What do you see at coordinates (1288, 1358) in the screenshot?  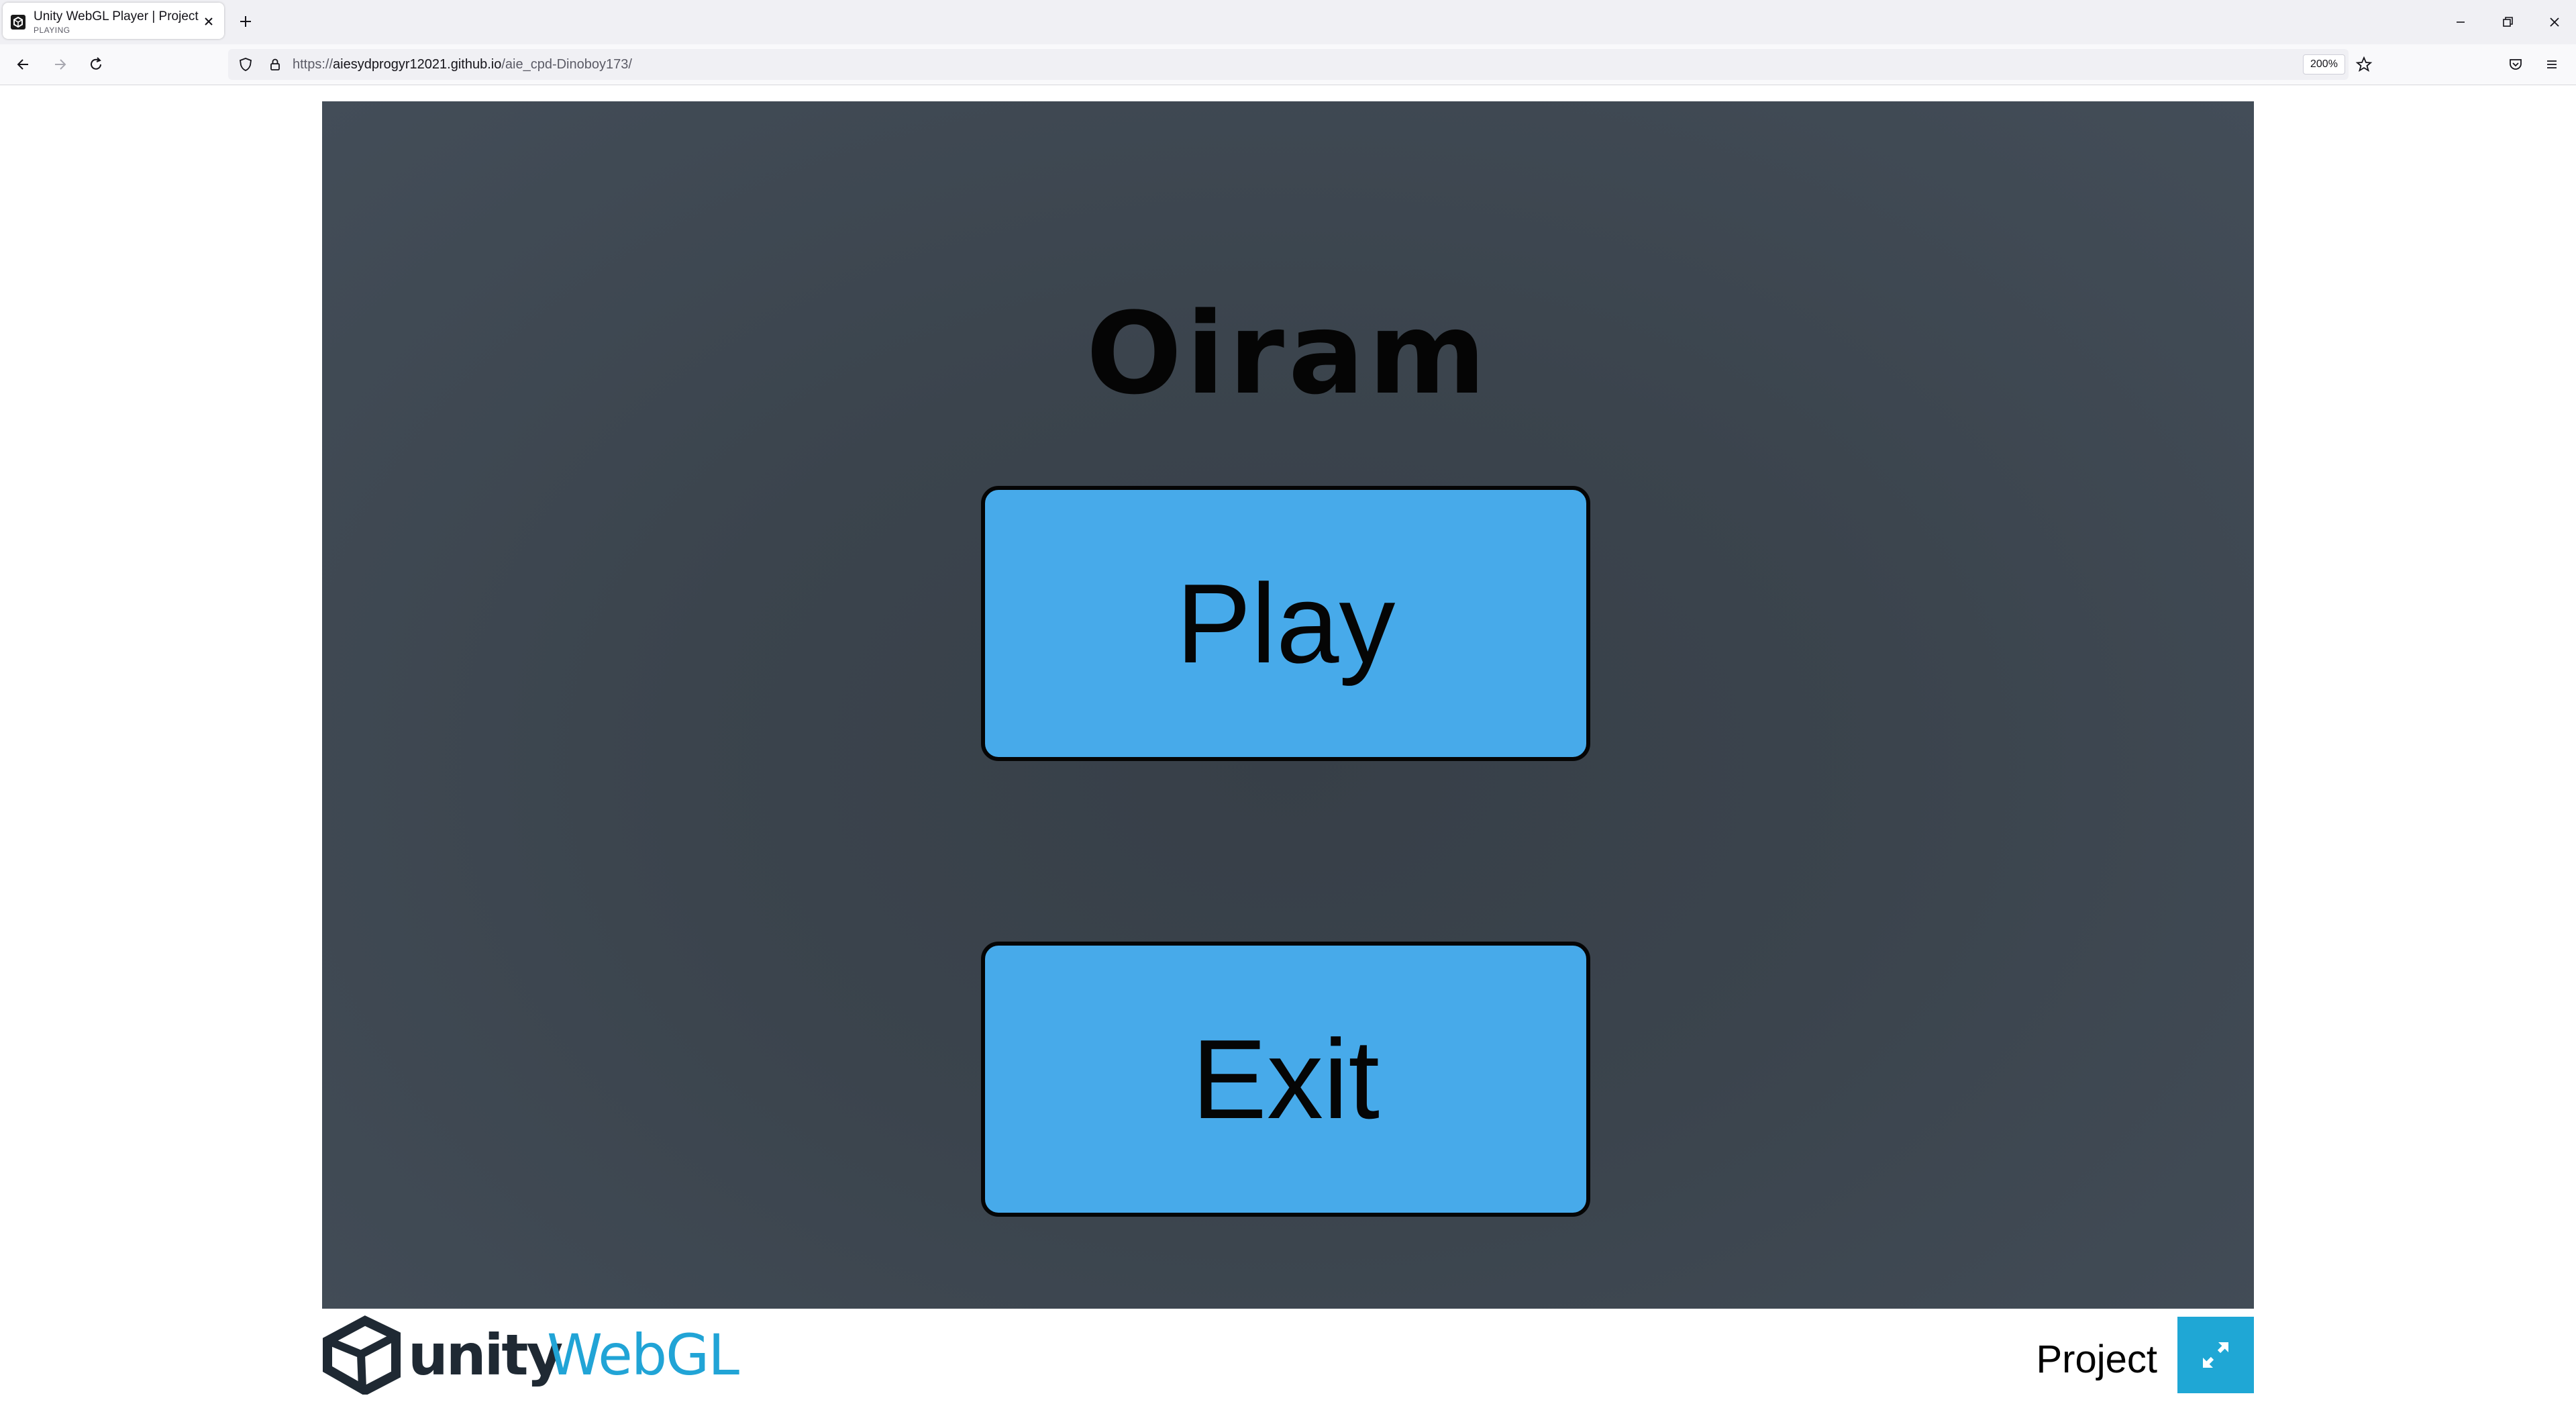 I see `webgl-footer: unity WebGL Project` at bounding box center [1288, 1358].